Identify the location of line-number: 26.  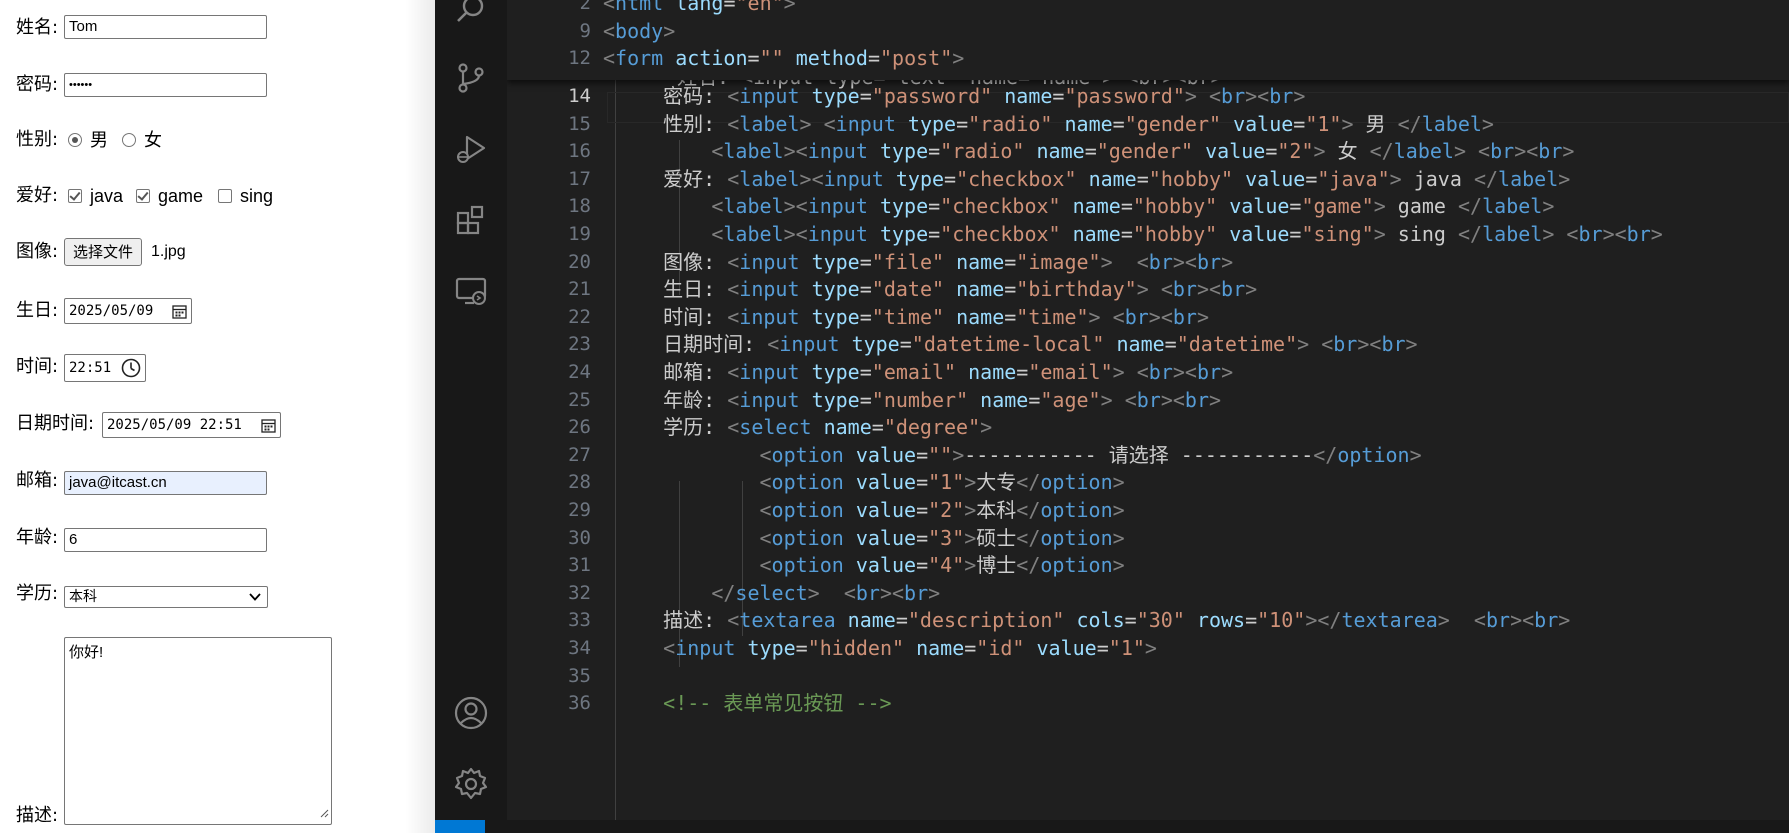
(579, 427).